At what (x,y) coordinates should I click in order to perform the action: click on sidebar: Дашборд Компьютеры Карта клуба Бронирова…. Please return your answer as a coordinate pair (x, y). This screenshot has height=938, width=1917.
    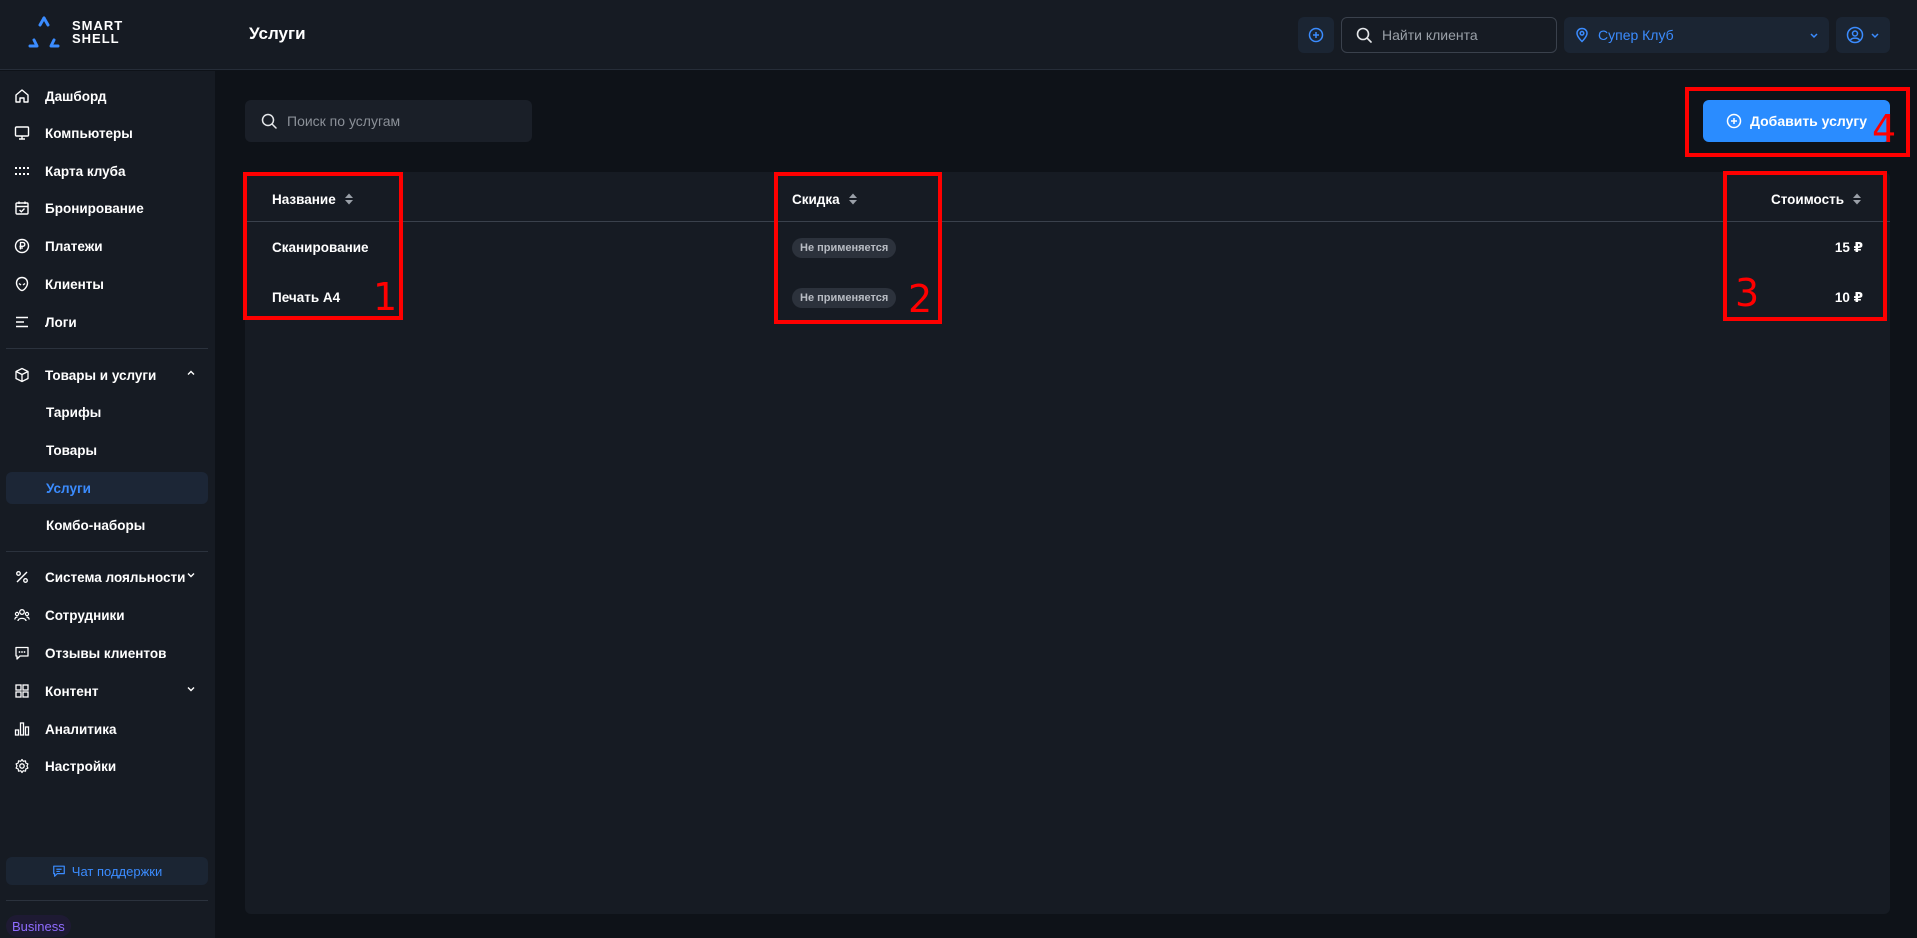
    Looking at the image, I should click on (107, 504).